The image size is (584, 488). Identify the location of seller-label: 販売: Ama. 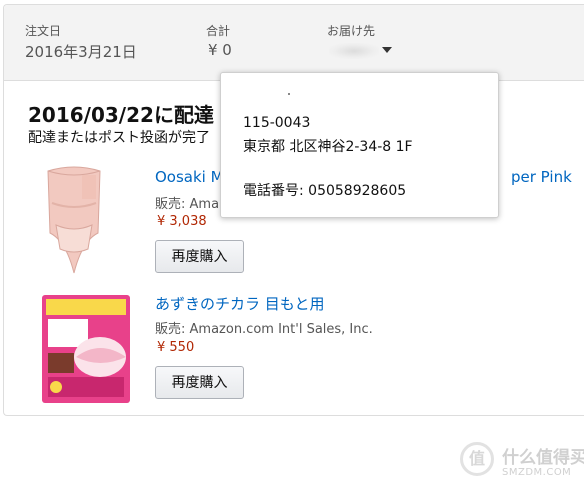
(187, 204).